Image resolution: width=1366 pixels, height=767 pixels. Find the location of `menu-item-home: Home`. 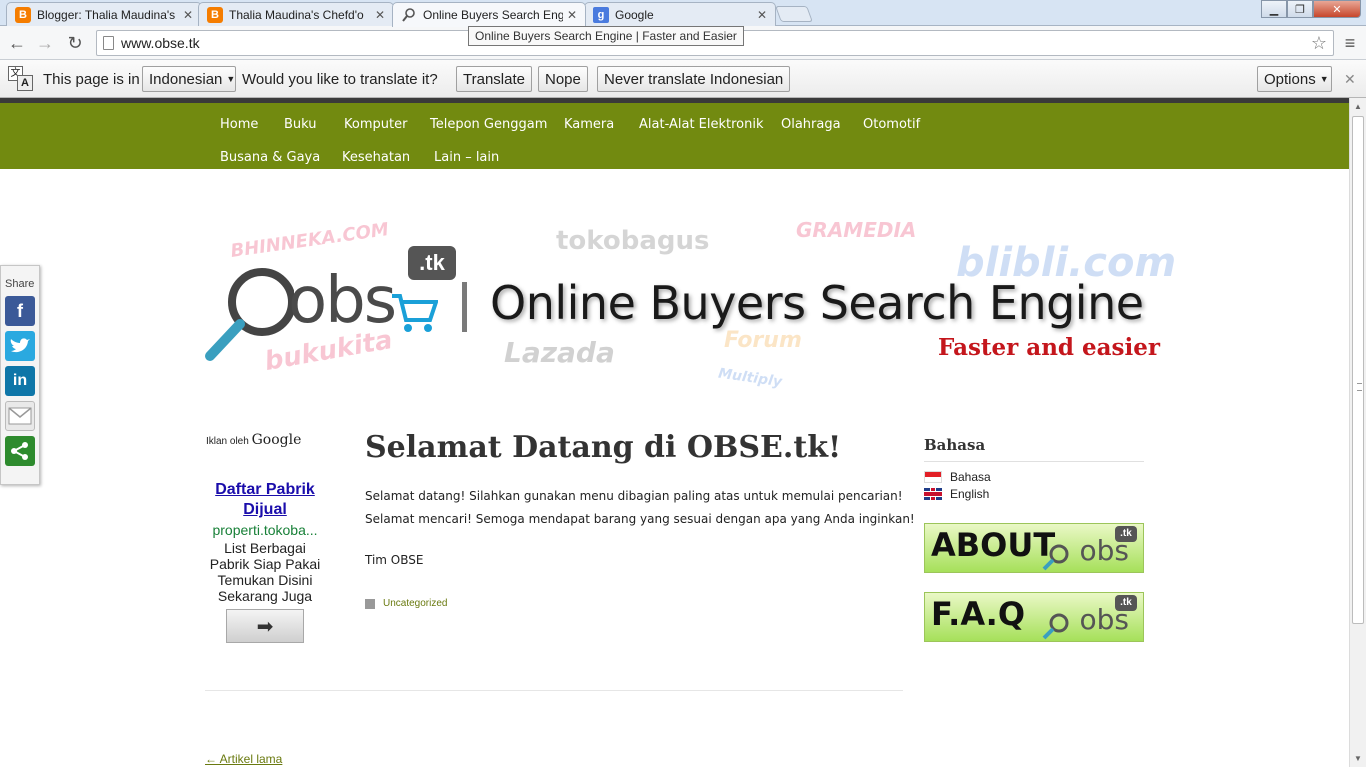

menu-item-home: Home is located at coordinates (239, 124).